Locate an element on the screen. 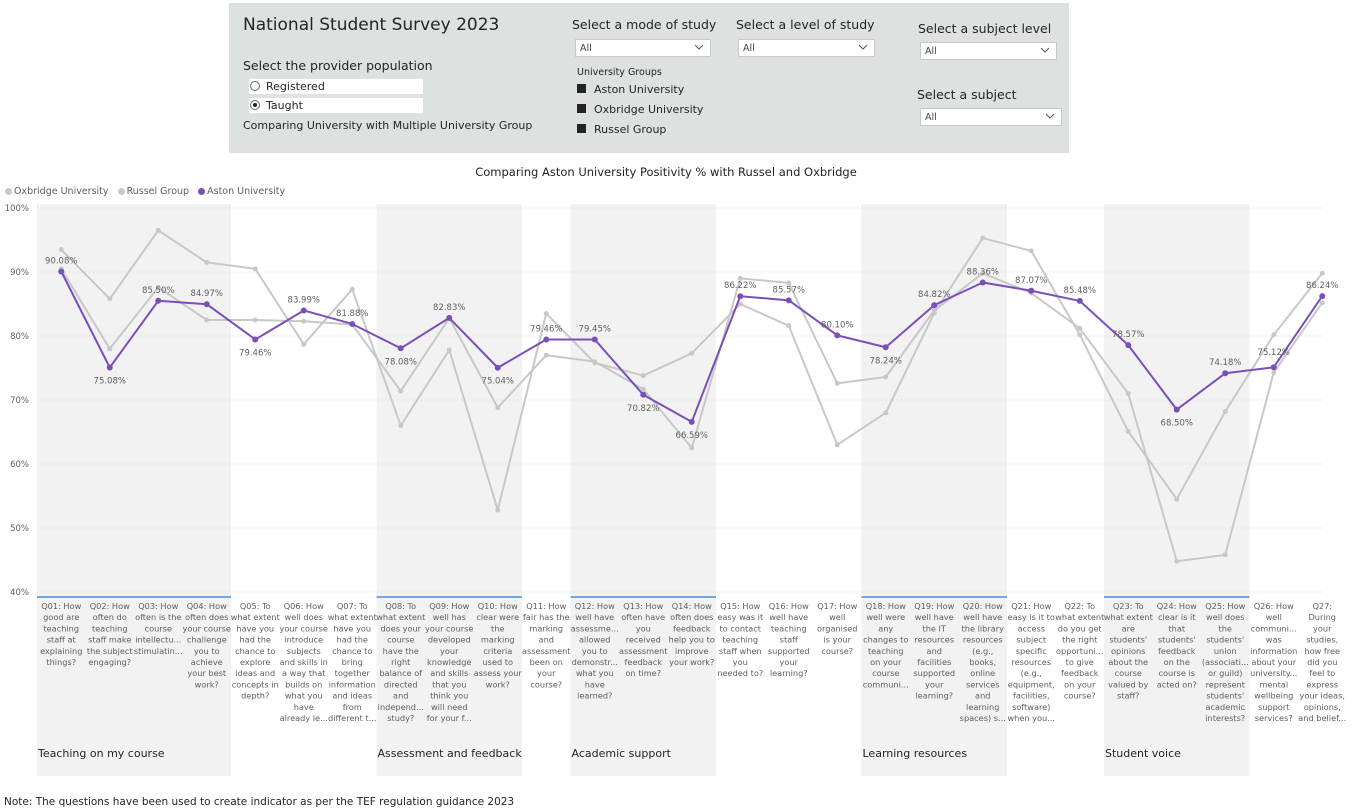 This screenshot has height=812, width=1356. x-tick-label-line: well have is located at coordinates (982, 617).